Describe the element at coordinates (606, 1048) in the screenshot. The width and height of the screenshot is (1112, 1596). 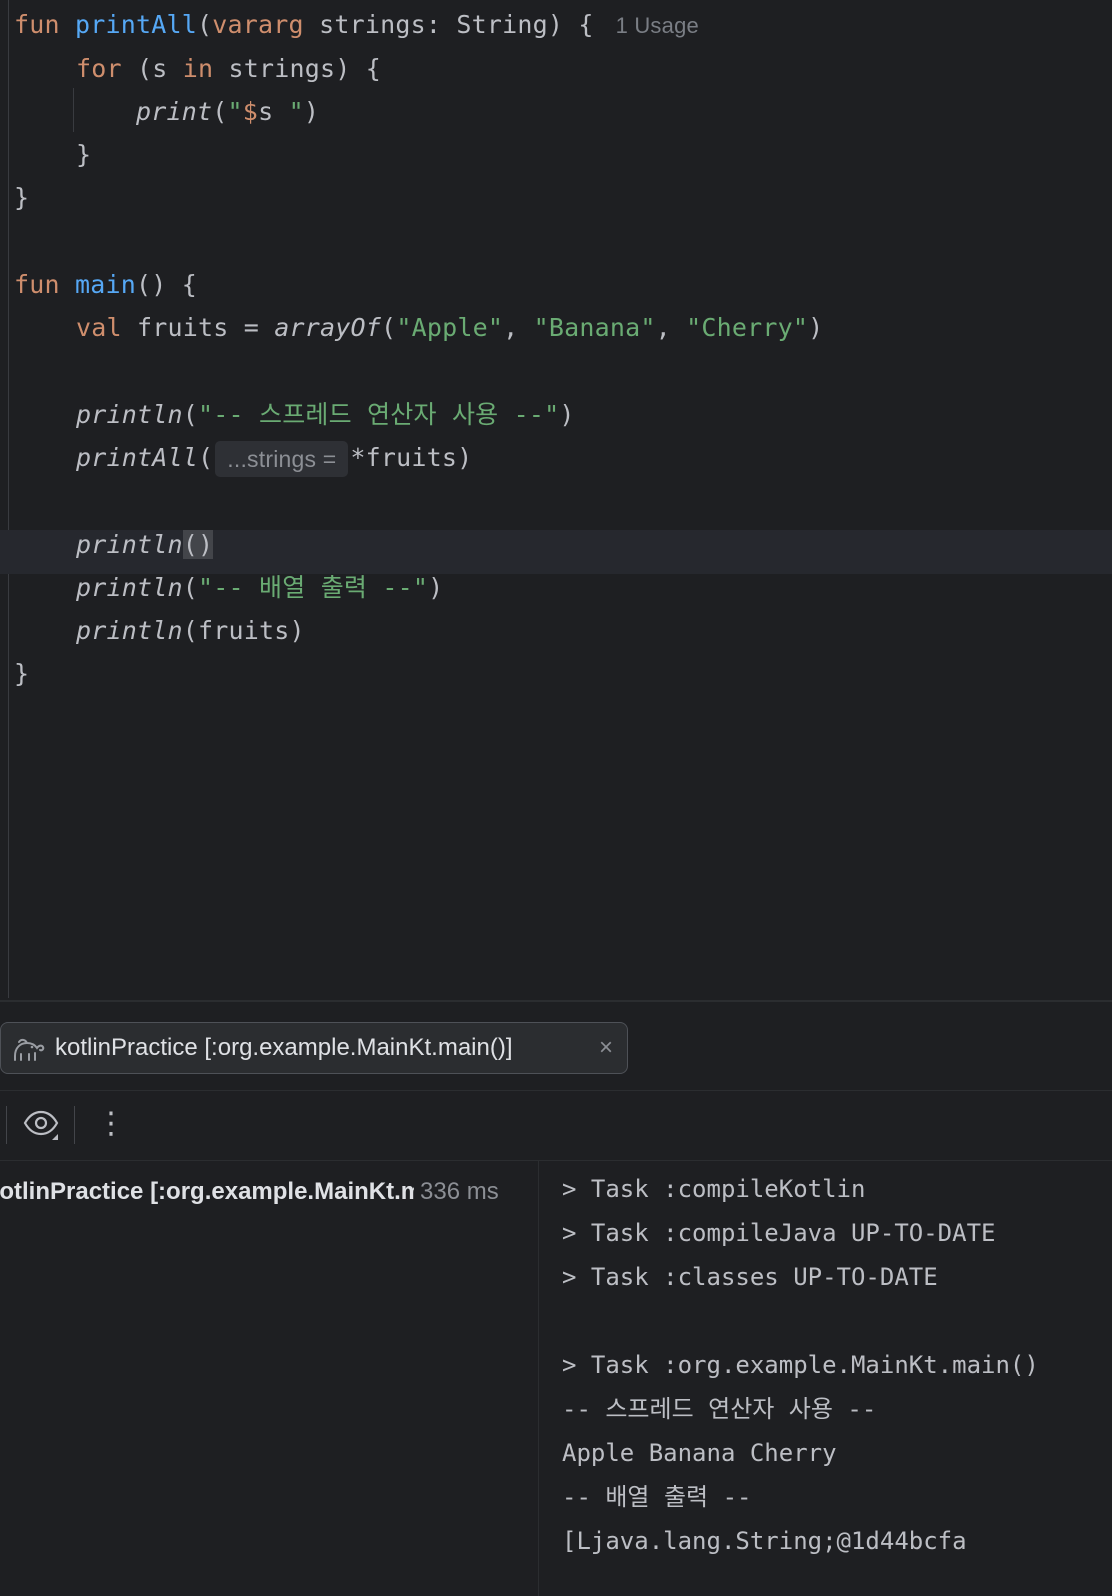
I see `close-icon: ×` at that location.